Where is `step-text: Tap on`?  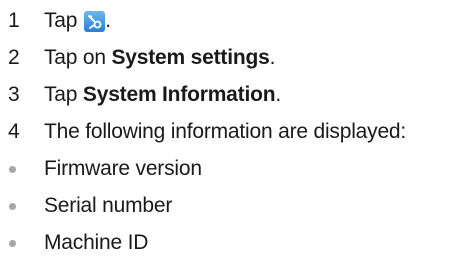
step-text: Tap on is located at coordinates (78, 57).